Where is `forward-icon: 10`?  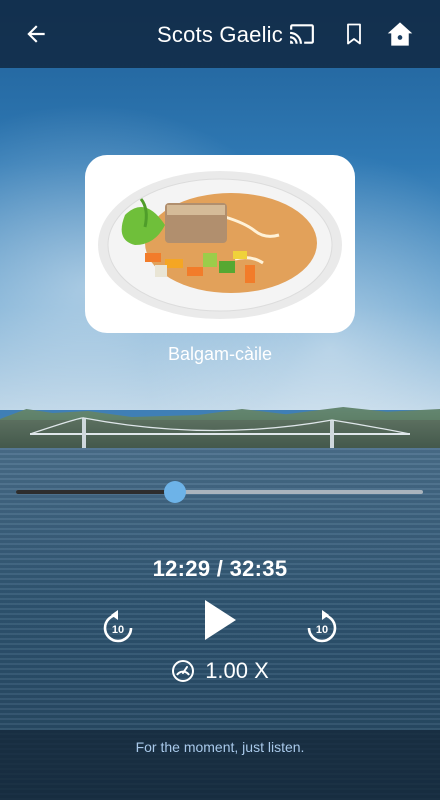 forward-icon: 10 is located at coordinates (322, 626).